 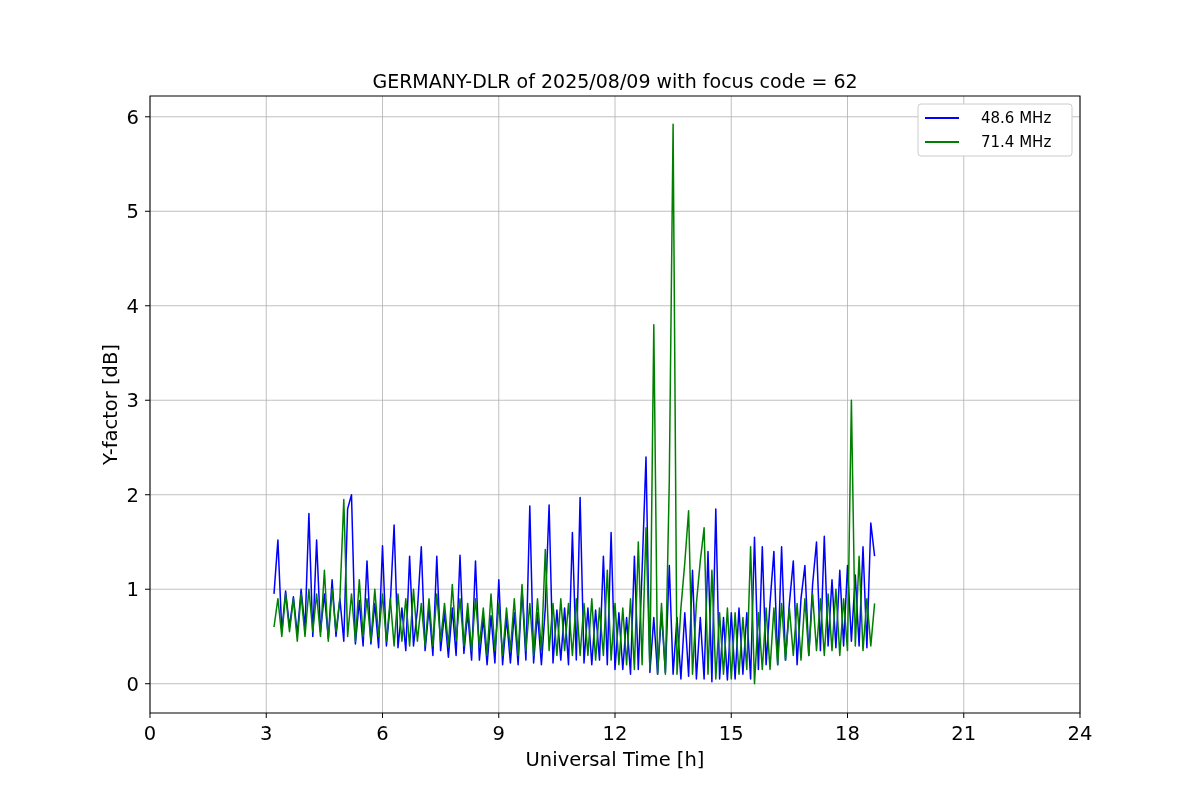 I want to click on x-tick-label: 21, so click(x=964, y=733).